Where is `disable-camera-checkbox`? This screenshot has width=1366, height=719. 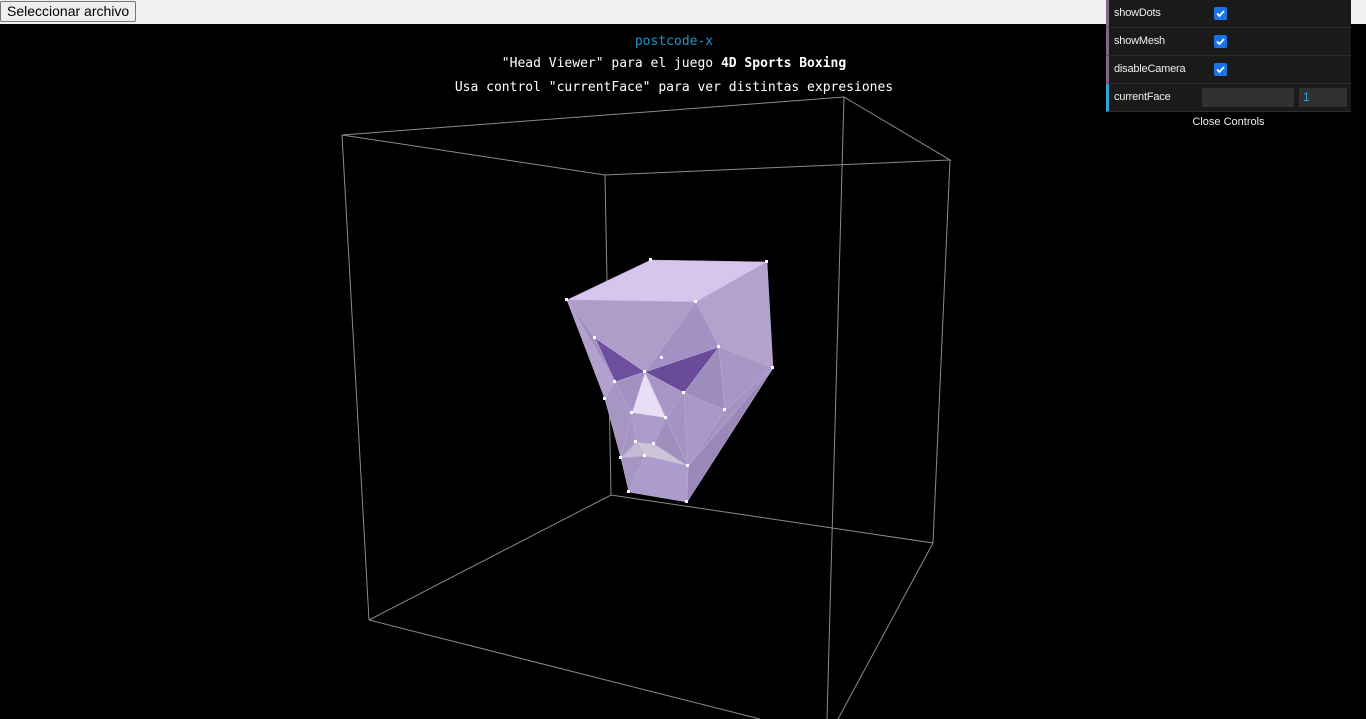
disable-camera-checkbox is located at coordinates (1220, 69).